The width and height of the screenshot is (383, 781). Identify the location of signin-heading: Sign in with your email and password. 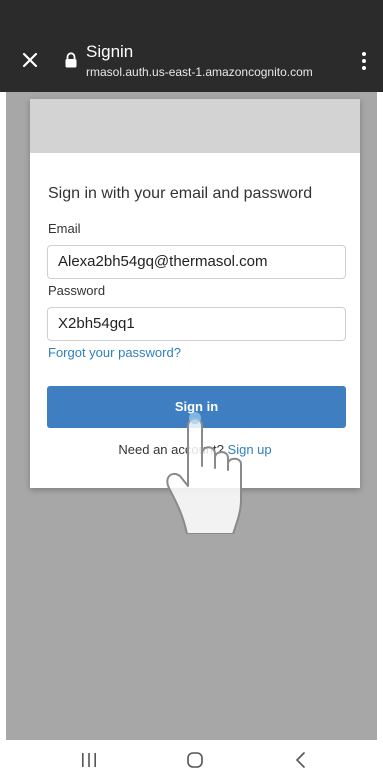
(180, 193).